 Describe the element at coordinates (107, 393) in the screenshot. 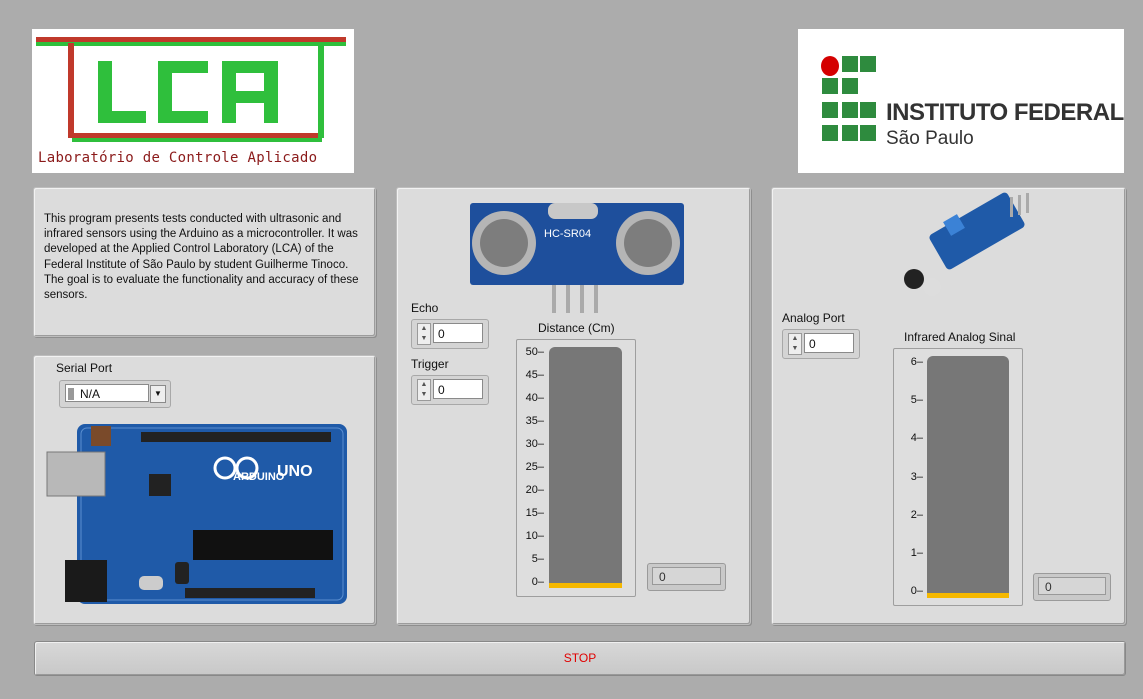

I see `serial-port-value: N/A` at that location.